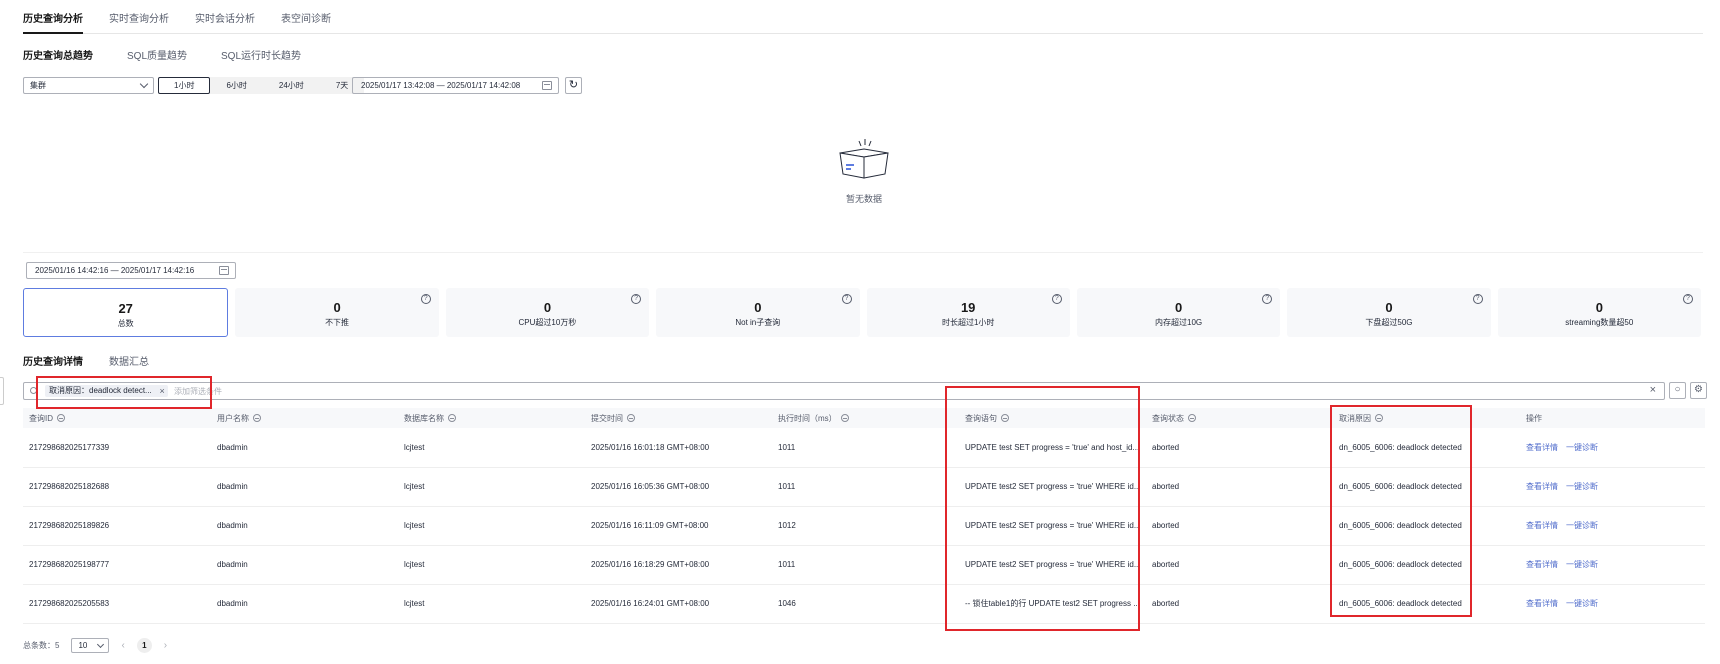  What do you see at coordinates (122, 645) in the screenshot?
I see `prev-page-icon: ‹` at bounding box center [122, 645].